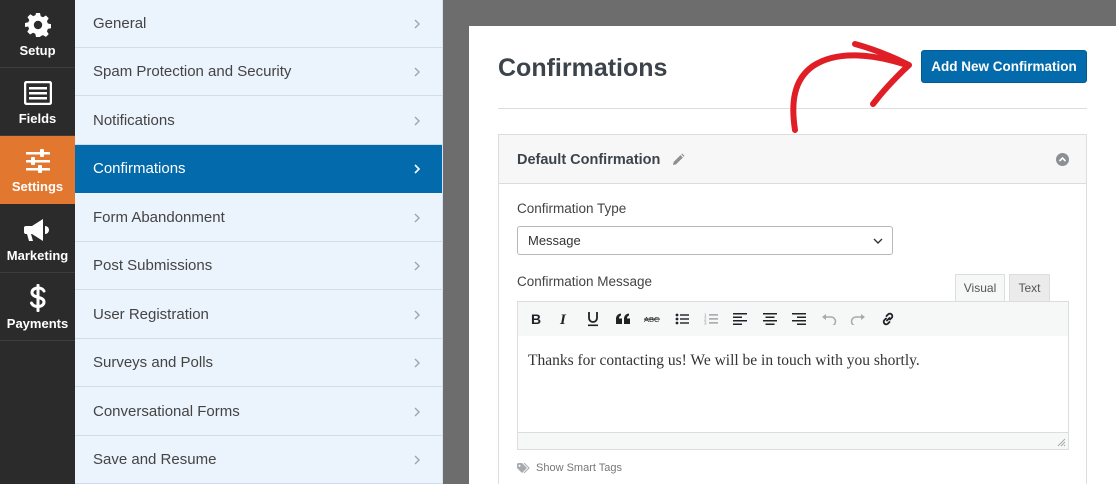  What do you see at coordinates (980, 287) in the screenshot?
I see `tab-visual: Visual` at bounding box center [980, 287].